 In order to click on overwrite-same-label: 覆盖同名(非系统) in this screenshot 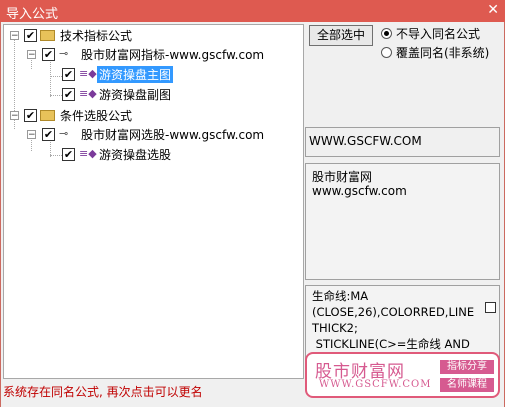, I will do `click(442, 52)`.